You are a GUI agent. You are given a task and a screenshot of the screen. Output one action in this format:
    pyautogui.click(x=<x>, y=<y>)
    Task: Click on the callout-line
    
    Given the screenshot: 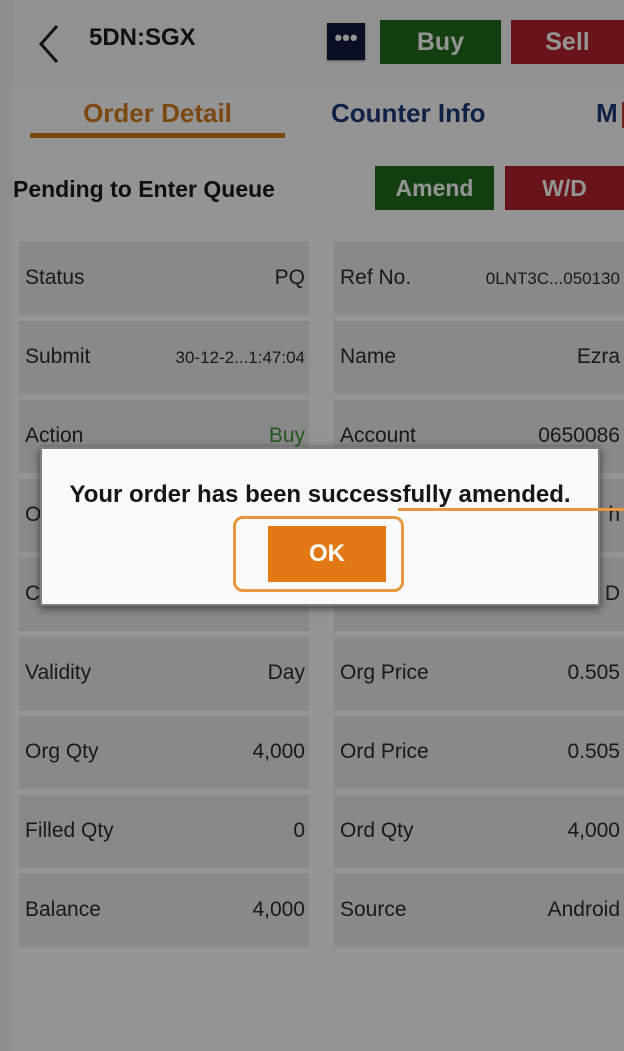 What is the action you would take?
    pyautogui.click(x=511, y=509)
    